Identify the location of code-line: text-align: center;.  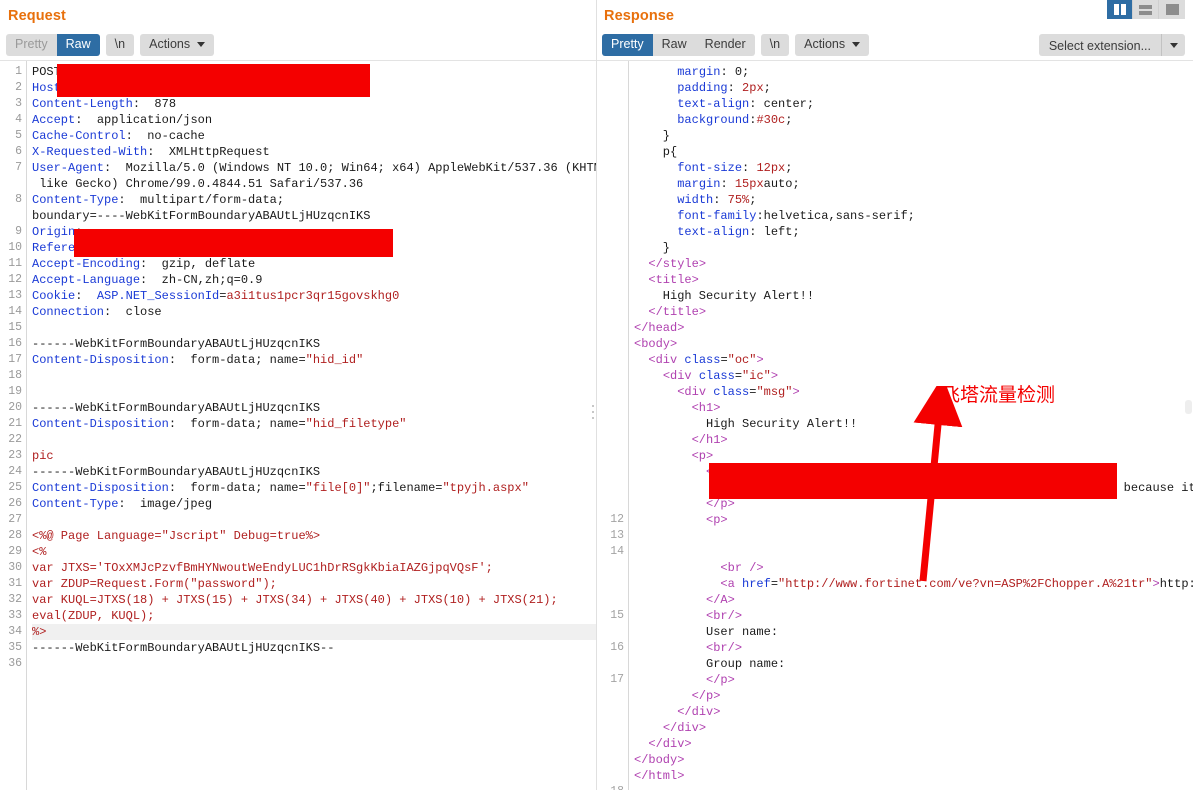
(913, 104).